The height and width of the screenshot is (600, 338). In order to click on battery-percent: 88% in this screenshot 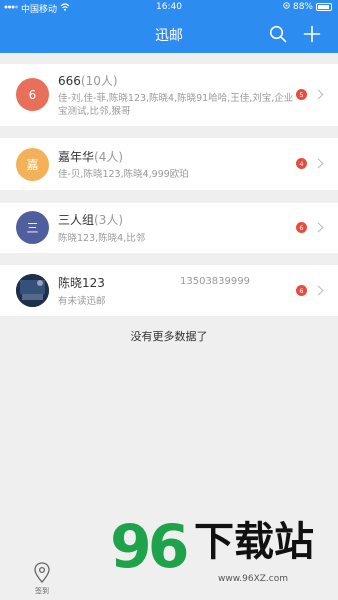, I will do `click(302, 7)`.